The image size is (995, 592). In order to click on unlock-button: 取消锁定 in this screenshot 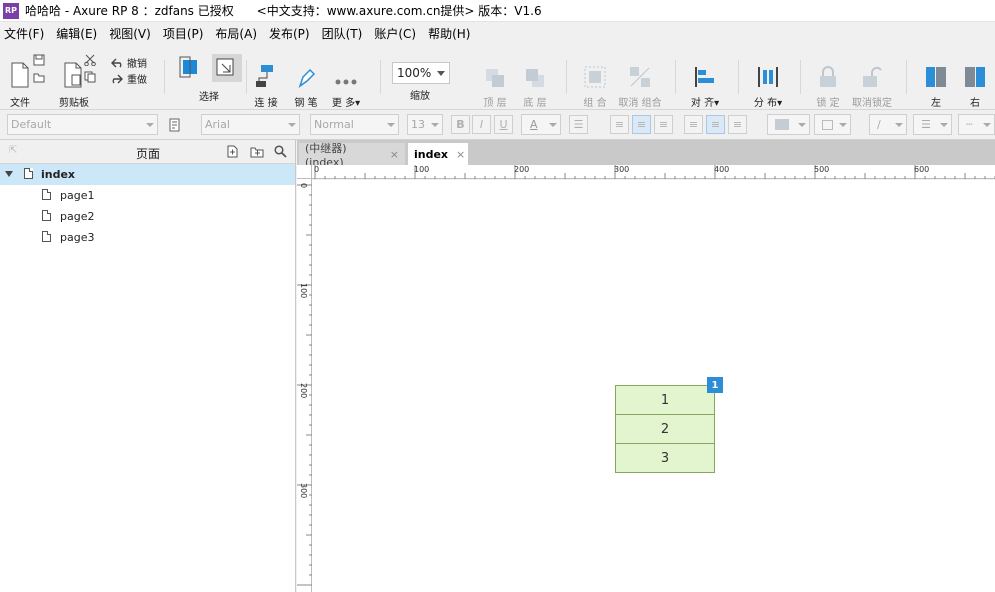, I will do `click(872, 76)`.